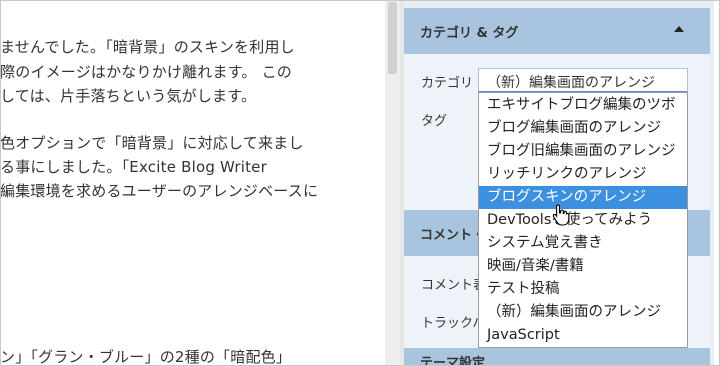 Image resolution: width=720 pixels, height=366 pixels. I want to click on editor-text-line: 編集環境を求めるユーザーのアレンジベースに, so click(159, 191).